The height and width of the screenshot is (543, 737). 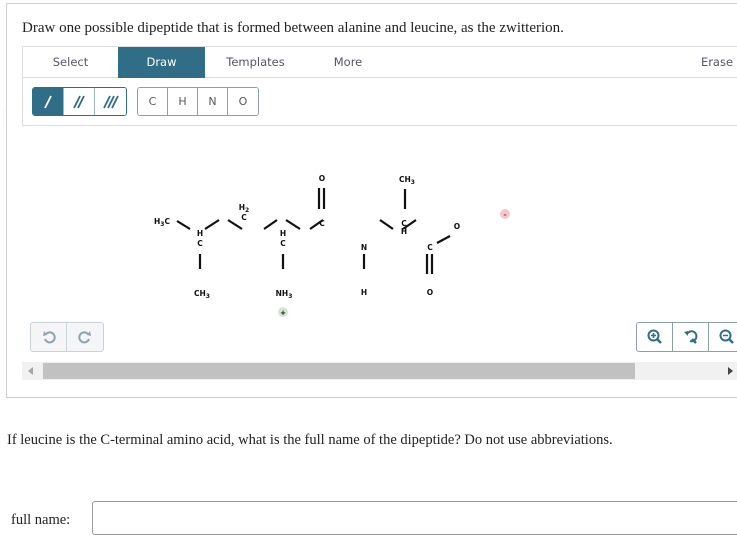 I want to click on atom-n: N, so click(x=364, y=247).